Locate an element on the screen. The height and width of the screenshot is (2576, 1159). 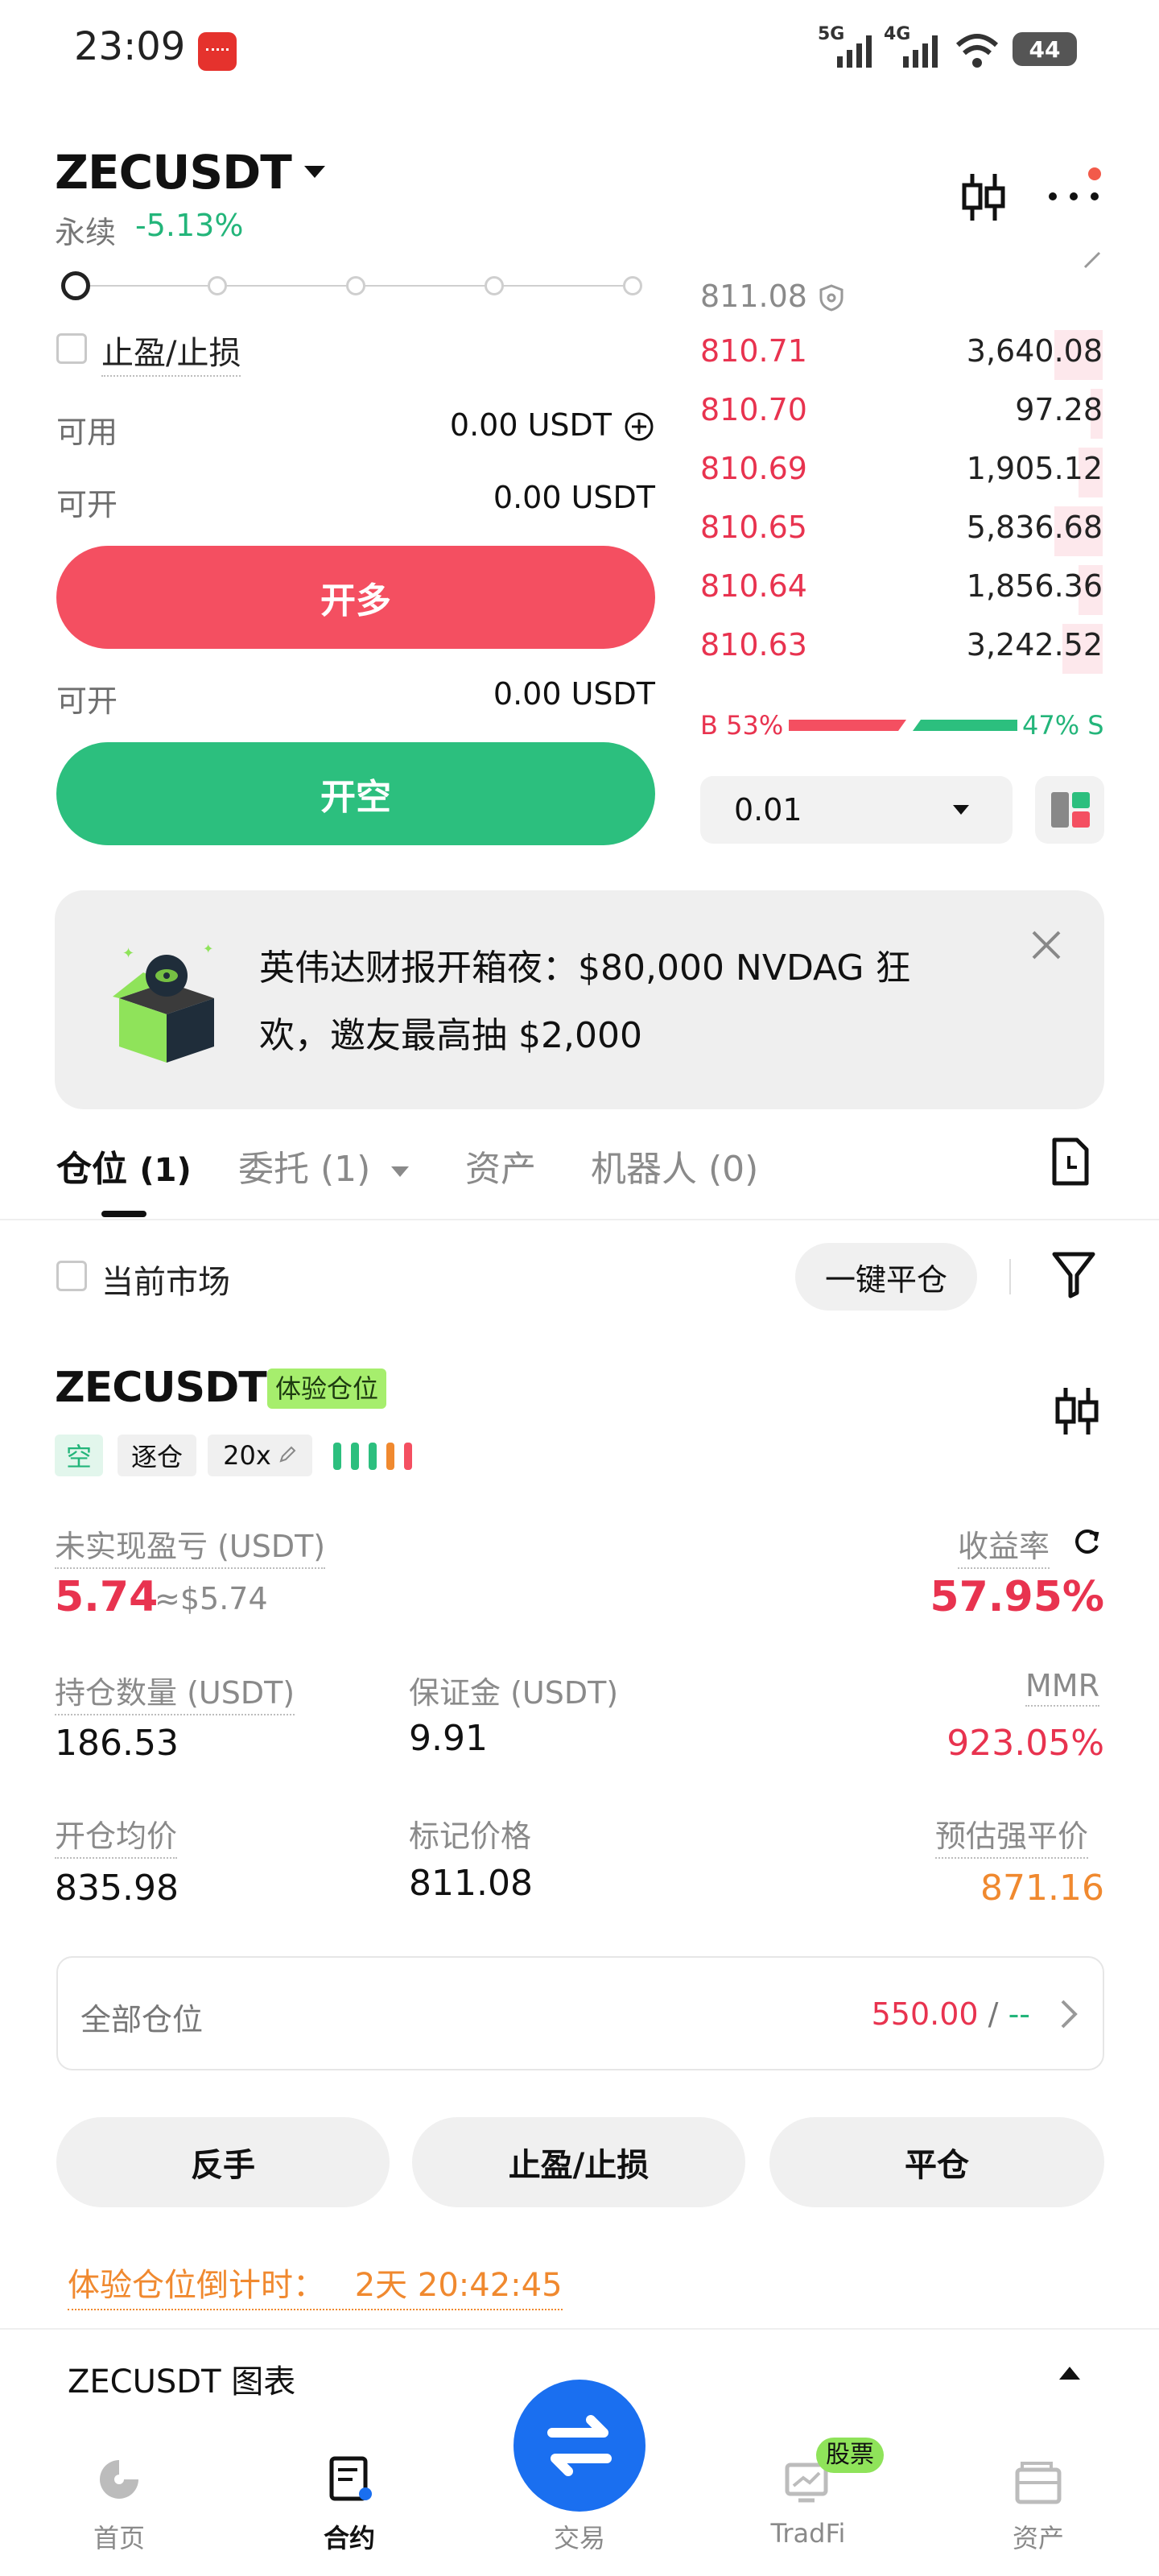
reverse-button: 反手 is located at coordinates (223, 2162).